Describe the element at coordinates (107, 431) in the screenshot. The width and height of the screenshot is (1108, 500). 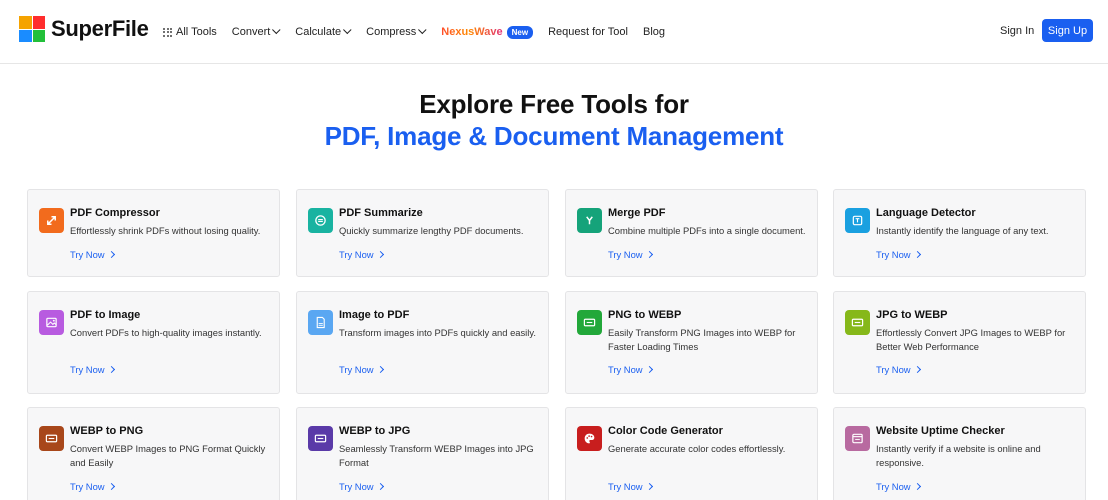
I see `card-title: WEBP to PNG` at that location.